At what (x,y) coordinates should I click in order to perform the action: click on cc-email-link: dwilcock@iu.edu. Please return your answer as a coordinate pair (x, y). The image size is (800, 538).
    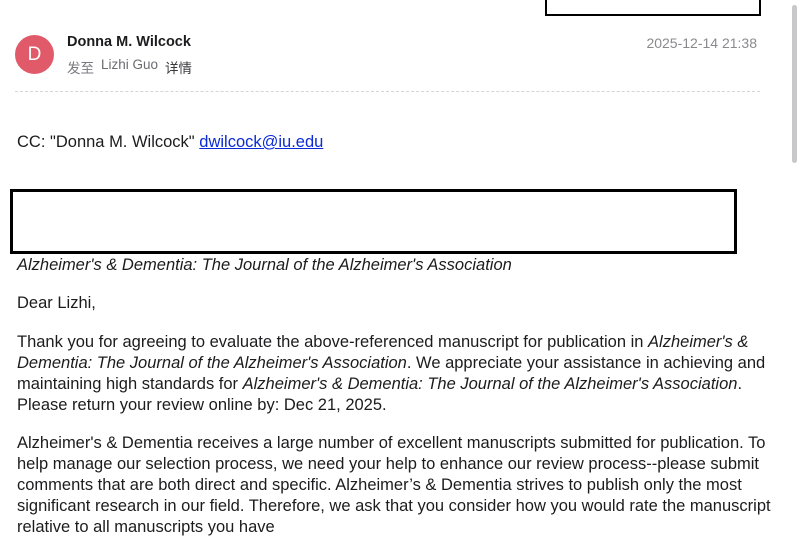
    Looking at the image, I should click on (261, 142).